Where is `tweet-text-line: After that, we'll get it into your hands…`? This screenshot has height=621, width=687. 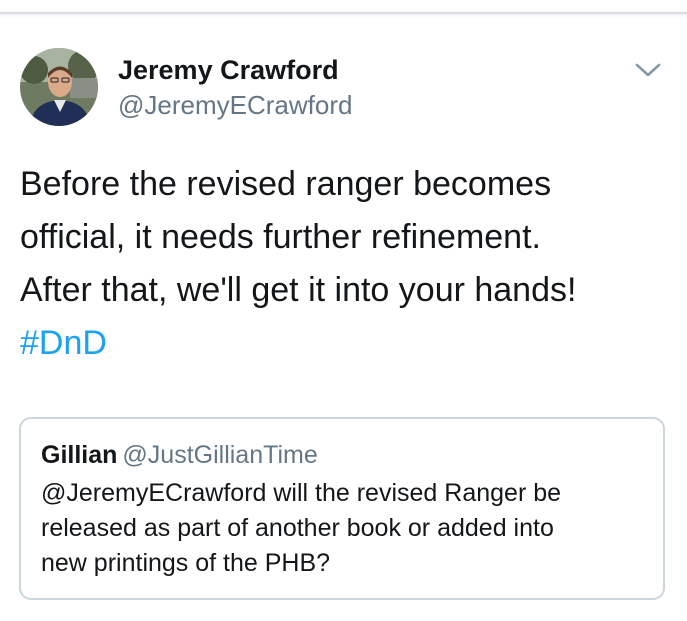
tweet-text-line: After that, we'll get it into your hands… is located at coordinates (298, 290).